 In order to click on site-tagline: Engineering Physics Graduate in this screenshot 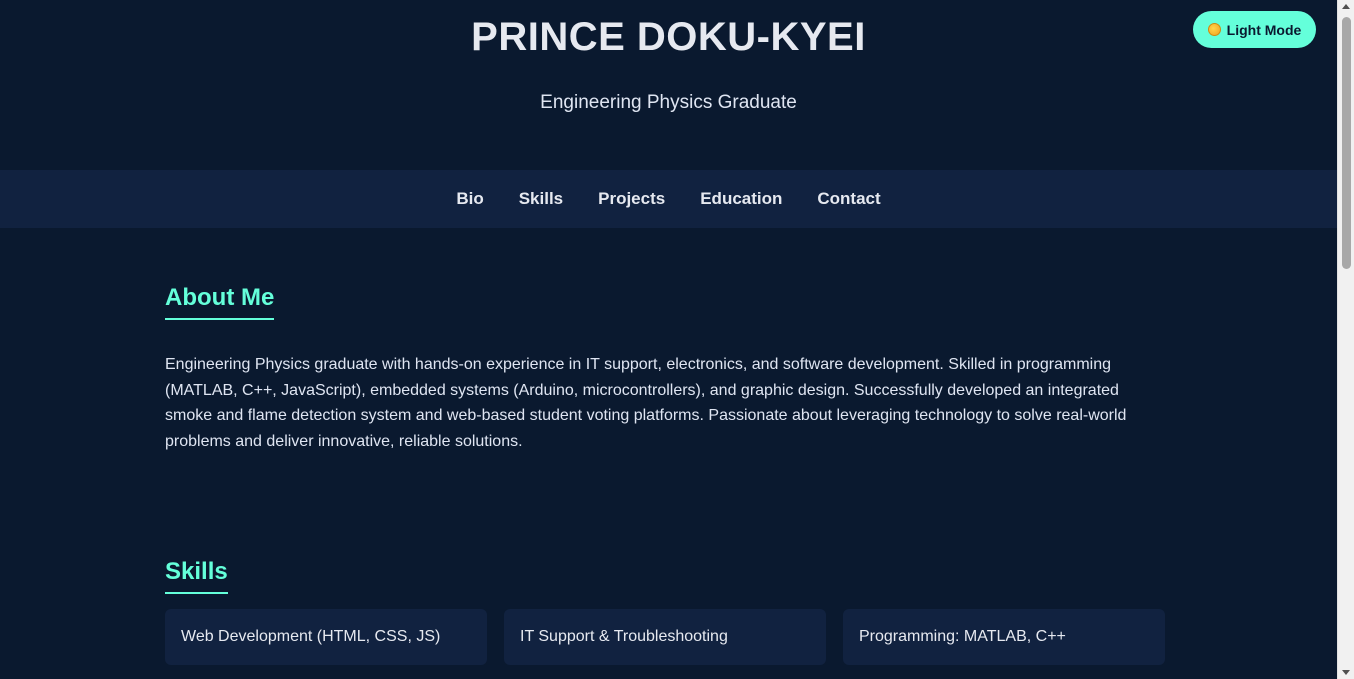, I will do `click(668, 102)`.